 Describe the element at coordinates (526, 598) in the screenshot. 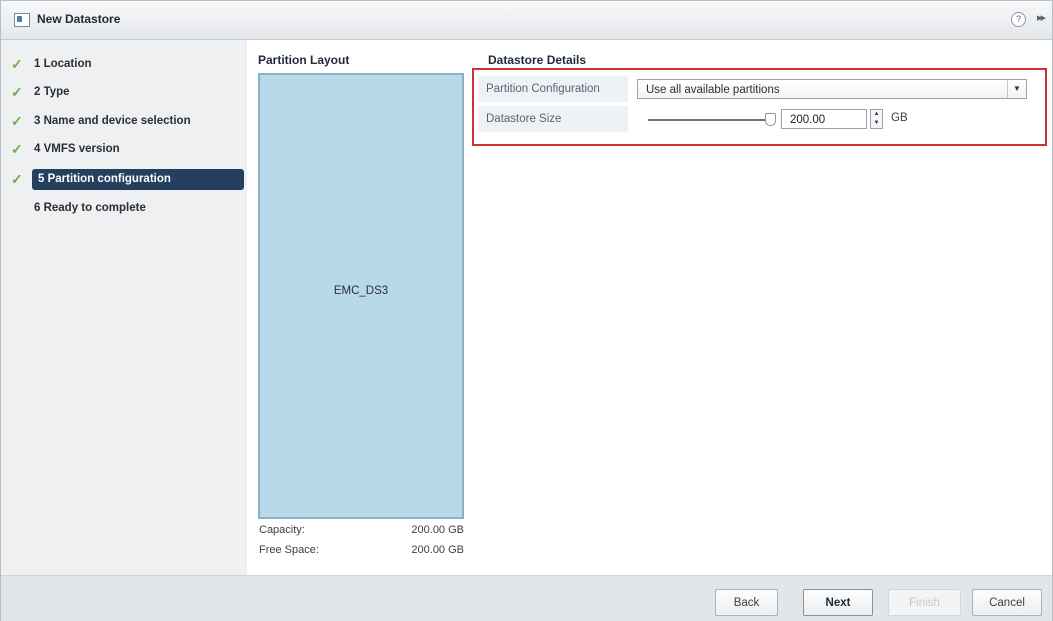

I see `dialog-footer: Back Next Finish Cancel` at that location.